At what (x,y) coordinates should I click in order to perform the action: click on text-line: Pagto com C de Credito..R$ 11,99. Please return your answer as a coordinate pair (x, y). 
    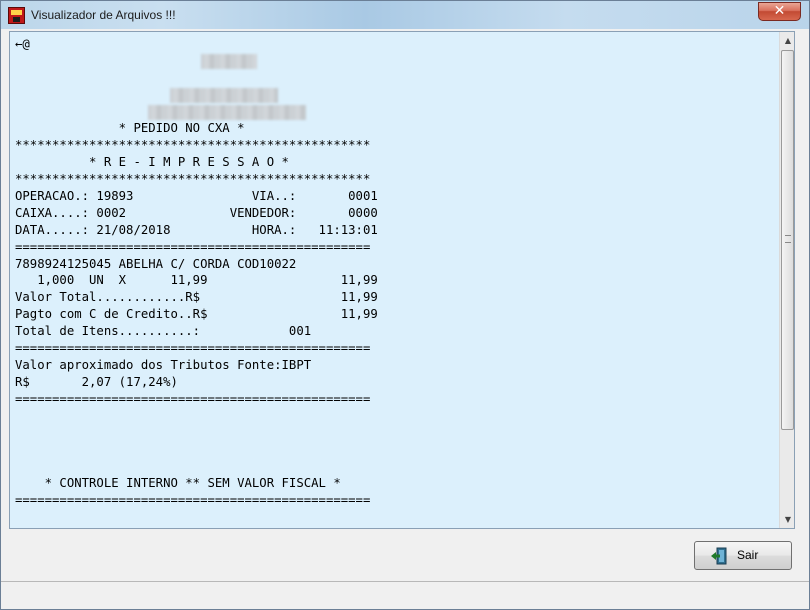
    Looking at the image, I should click on (196, 314).